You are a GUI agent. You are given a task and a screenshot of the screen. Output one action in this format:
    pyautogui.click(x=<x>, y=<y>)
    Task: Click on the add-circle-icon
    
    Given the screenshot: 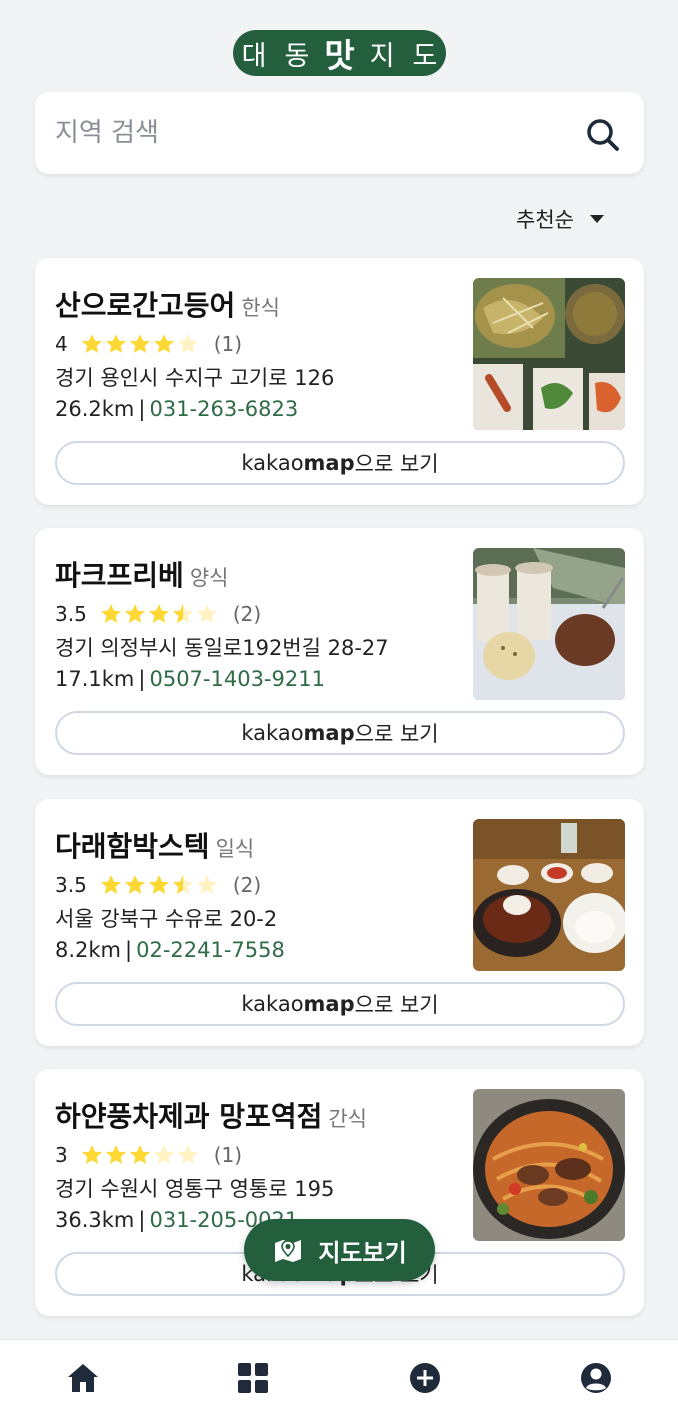 What is the action you would take?
    pyautogui.click(x=425, y=1378)
    